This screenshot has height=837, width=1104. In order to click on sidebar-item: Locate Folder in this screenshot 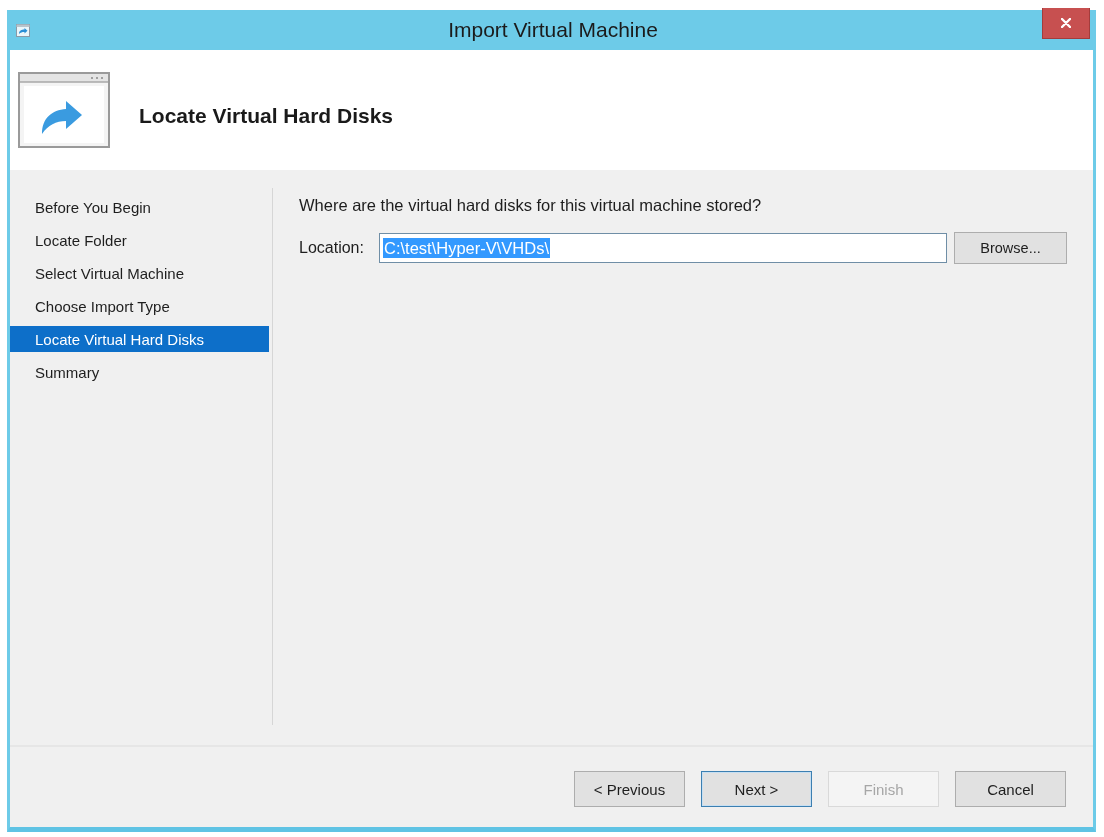, I will do `click(139, 240)`.